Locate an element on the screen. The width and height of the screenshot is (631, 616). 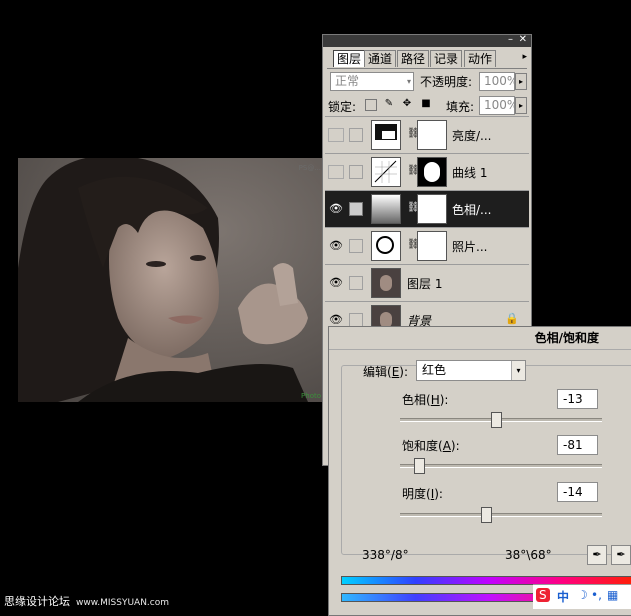
range-left-readout: 338°/8° is located at coordinates (385, 555).